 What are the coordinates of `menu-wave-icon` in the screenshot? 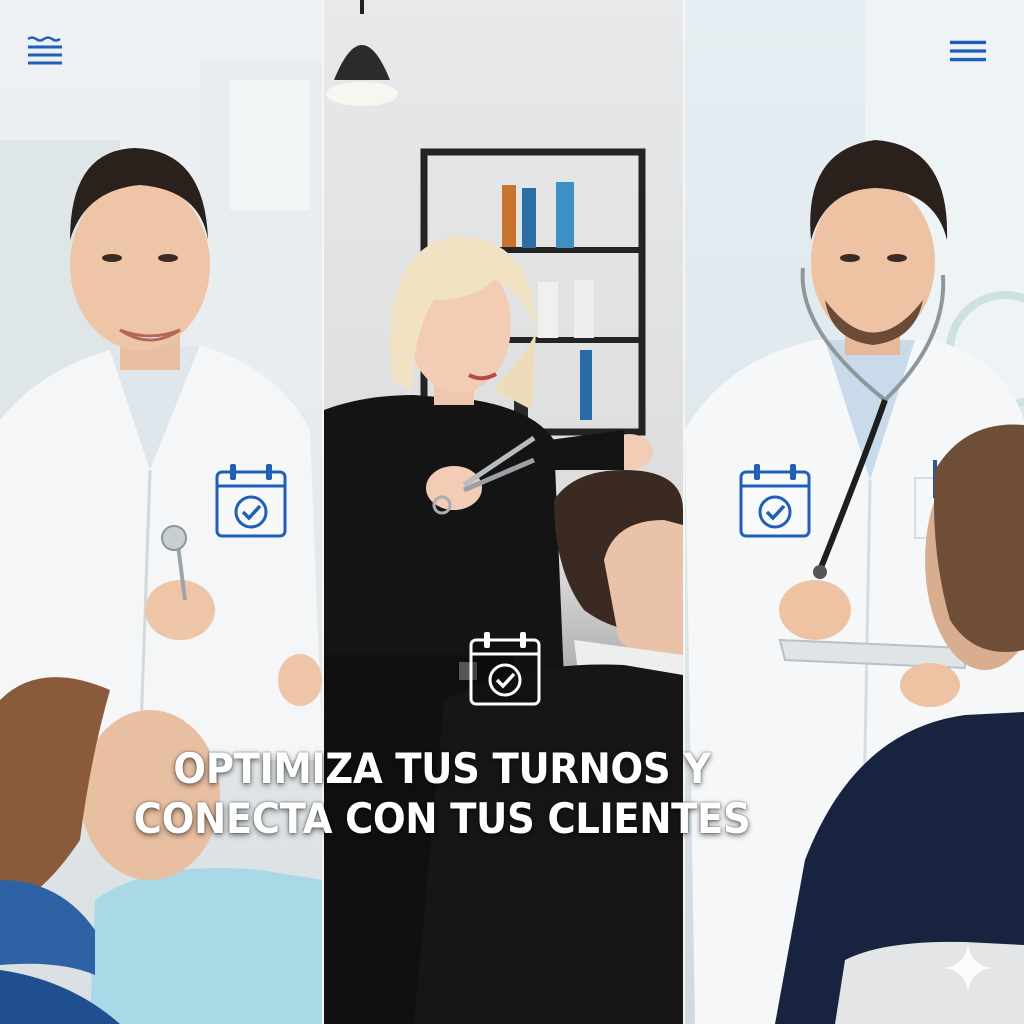 It's located at (45, 51).